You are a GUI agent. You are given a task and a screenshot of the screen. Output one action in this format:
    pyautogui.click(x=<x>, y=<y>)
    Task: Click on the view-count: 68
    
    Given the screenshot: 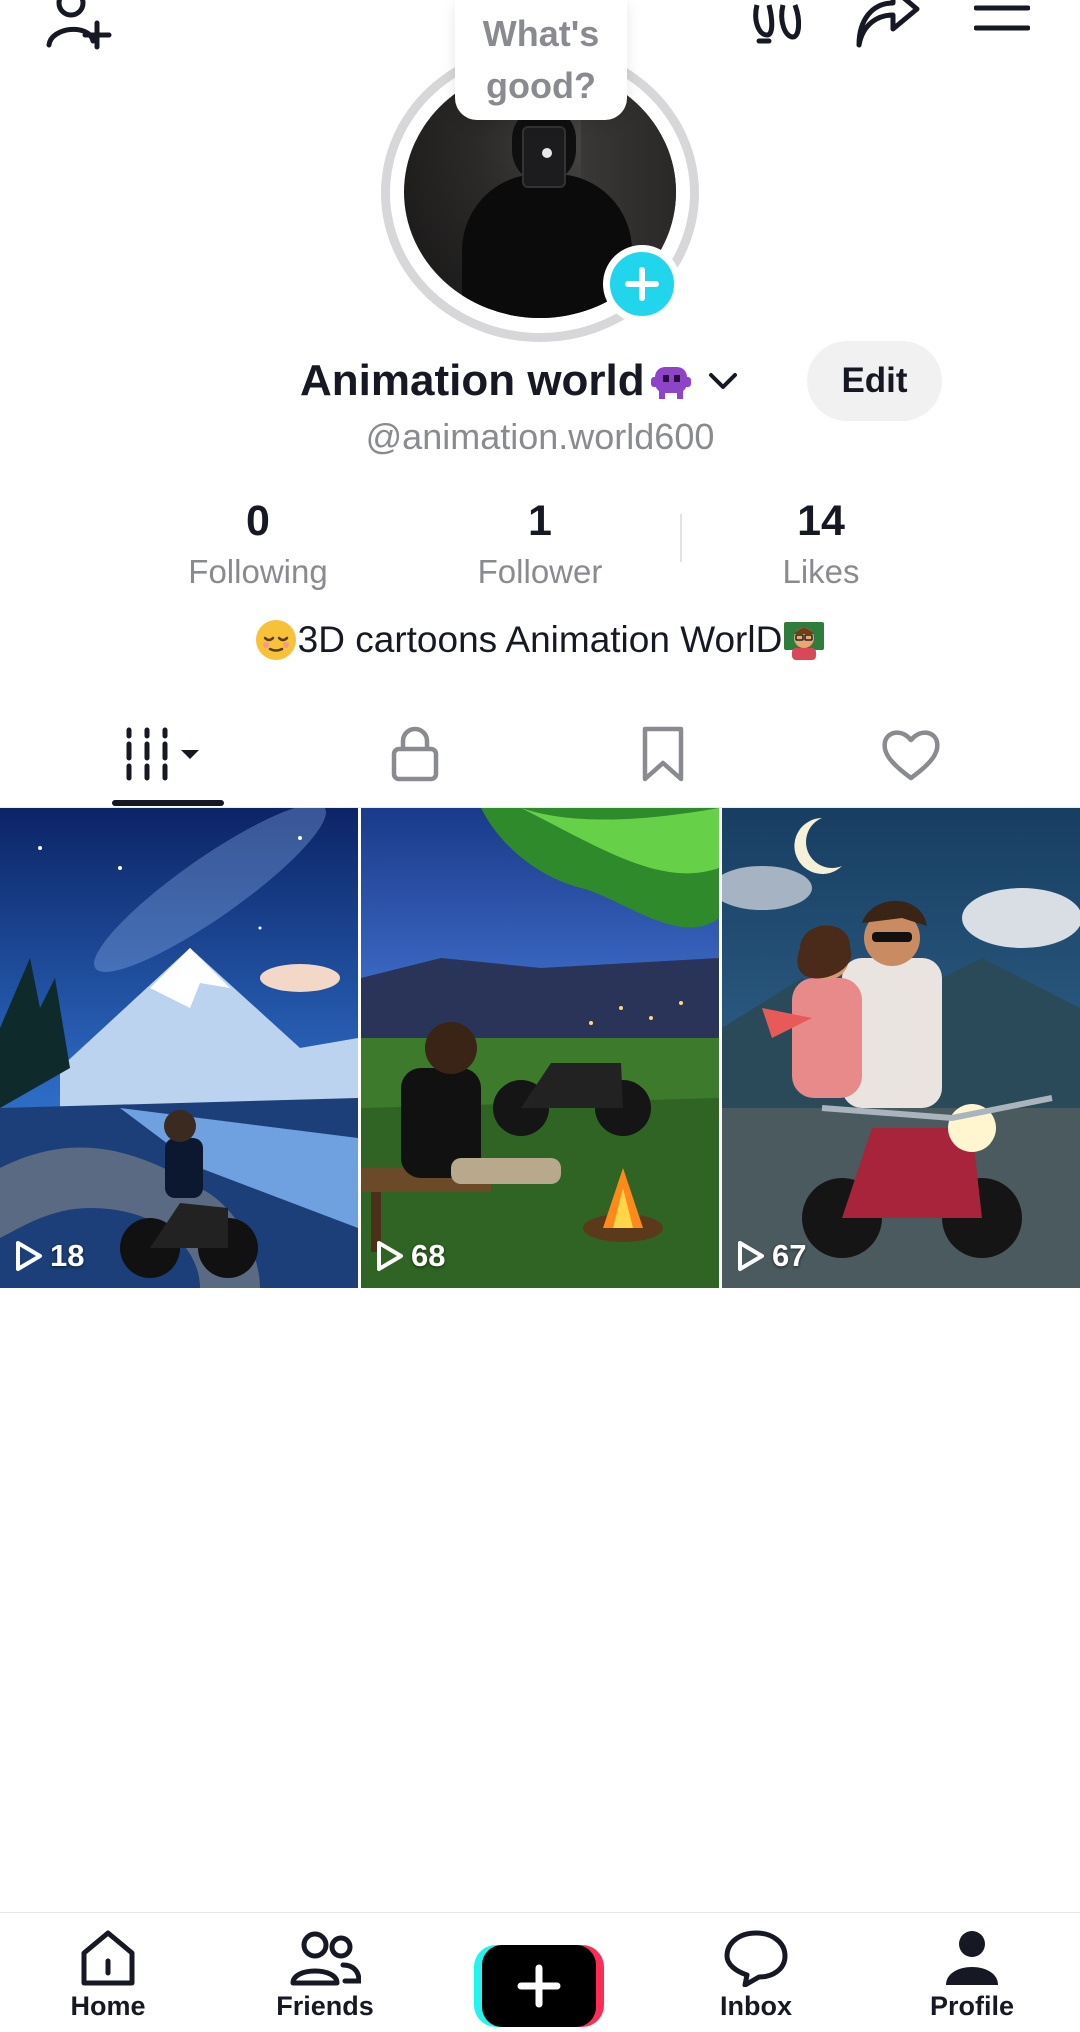 What is the action you would take?
    pyautogui.click(x=410, y=1256)
    